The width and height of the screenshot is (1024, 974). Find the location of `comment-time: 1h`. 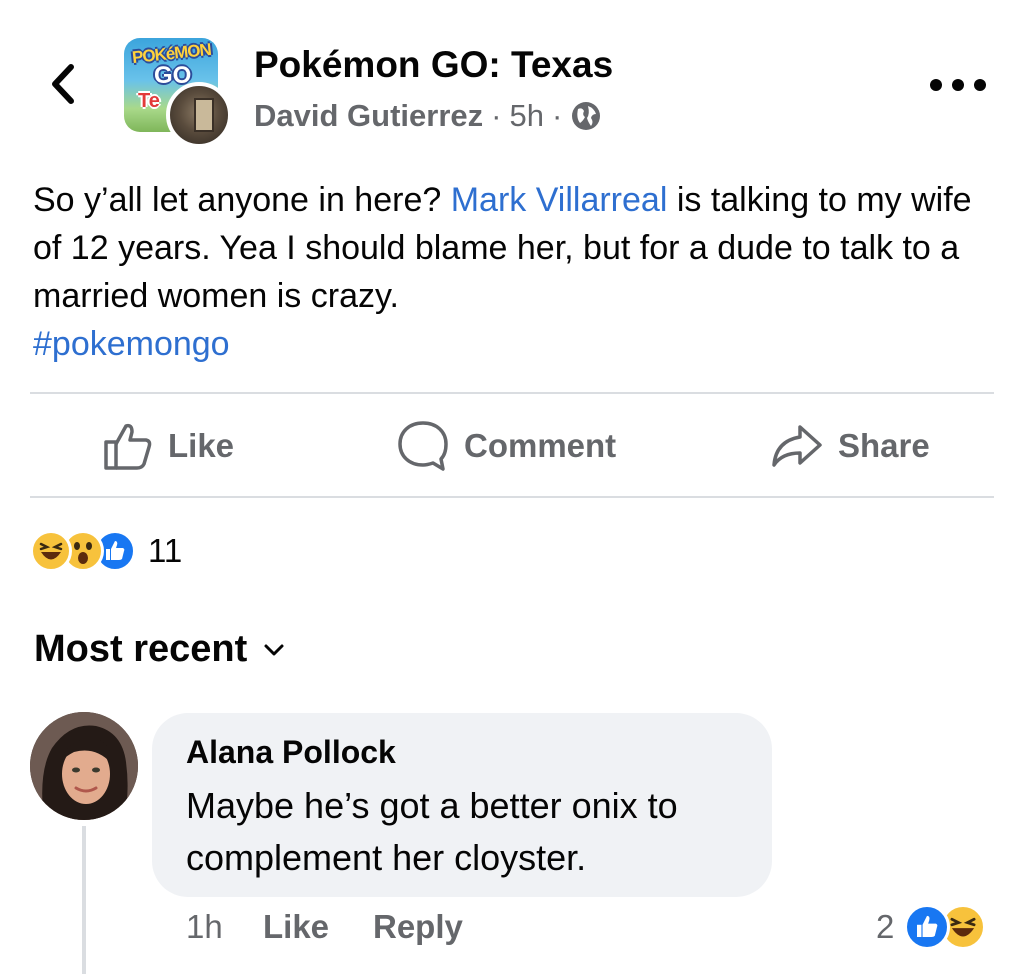

comment-time: 1h is located at coordinates (204, 927).